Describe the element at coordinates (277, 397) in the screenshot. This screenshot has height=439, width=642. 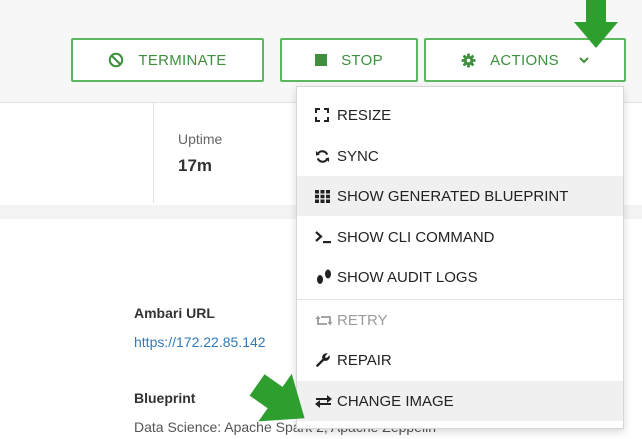
I see `annotation-arrow-right-icon` at that location.